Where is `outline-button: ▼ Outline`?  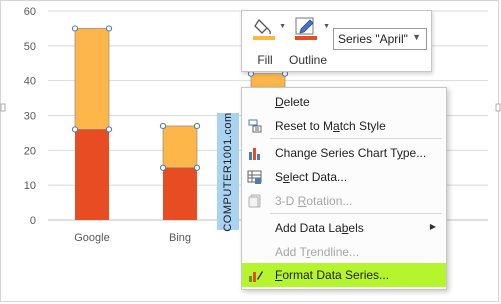
outline-button: ▼ Outline is located at coordinates (309, 42).